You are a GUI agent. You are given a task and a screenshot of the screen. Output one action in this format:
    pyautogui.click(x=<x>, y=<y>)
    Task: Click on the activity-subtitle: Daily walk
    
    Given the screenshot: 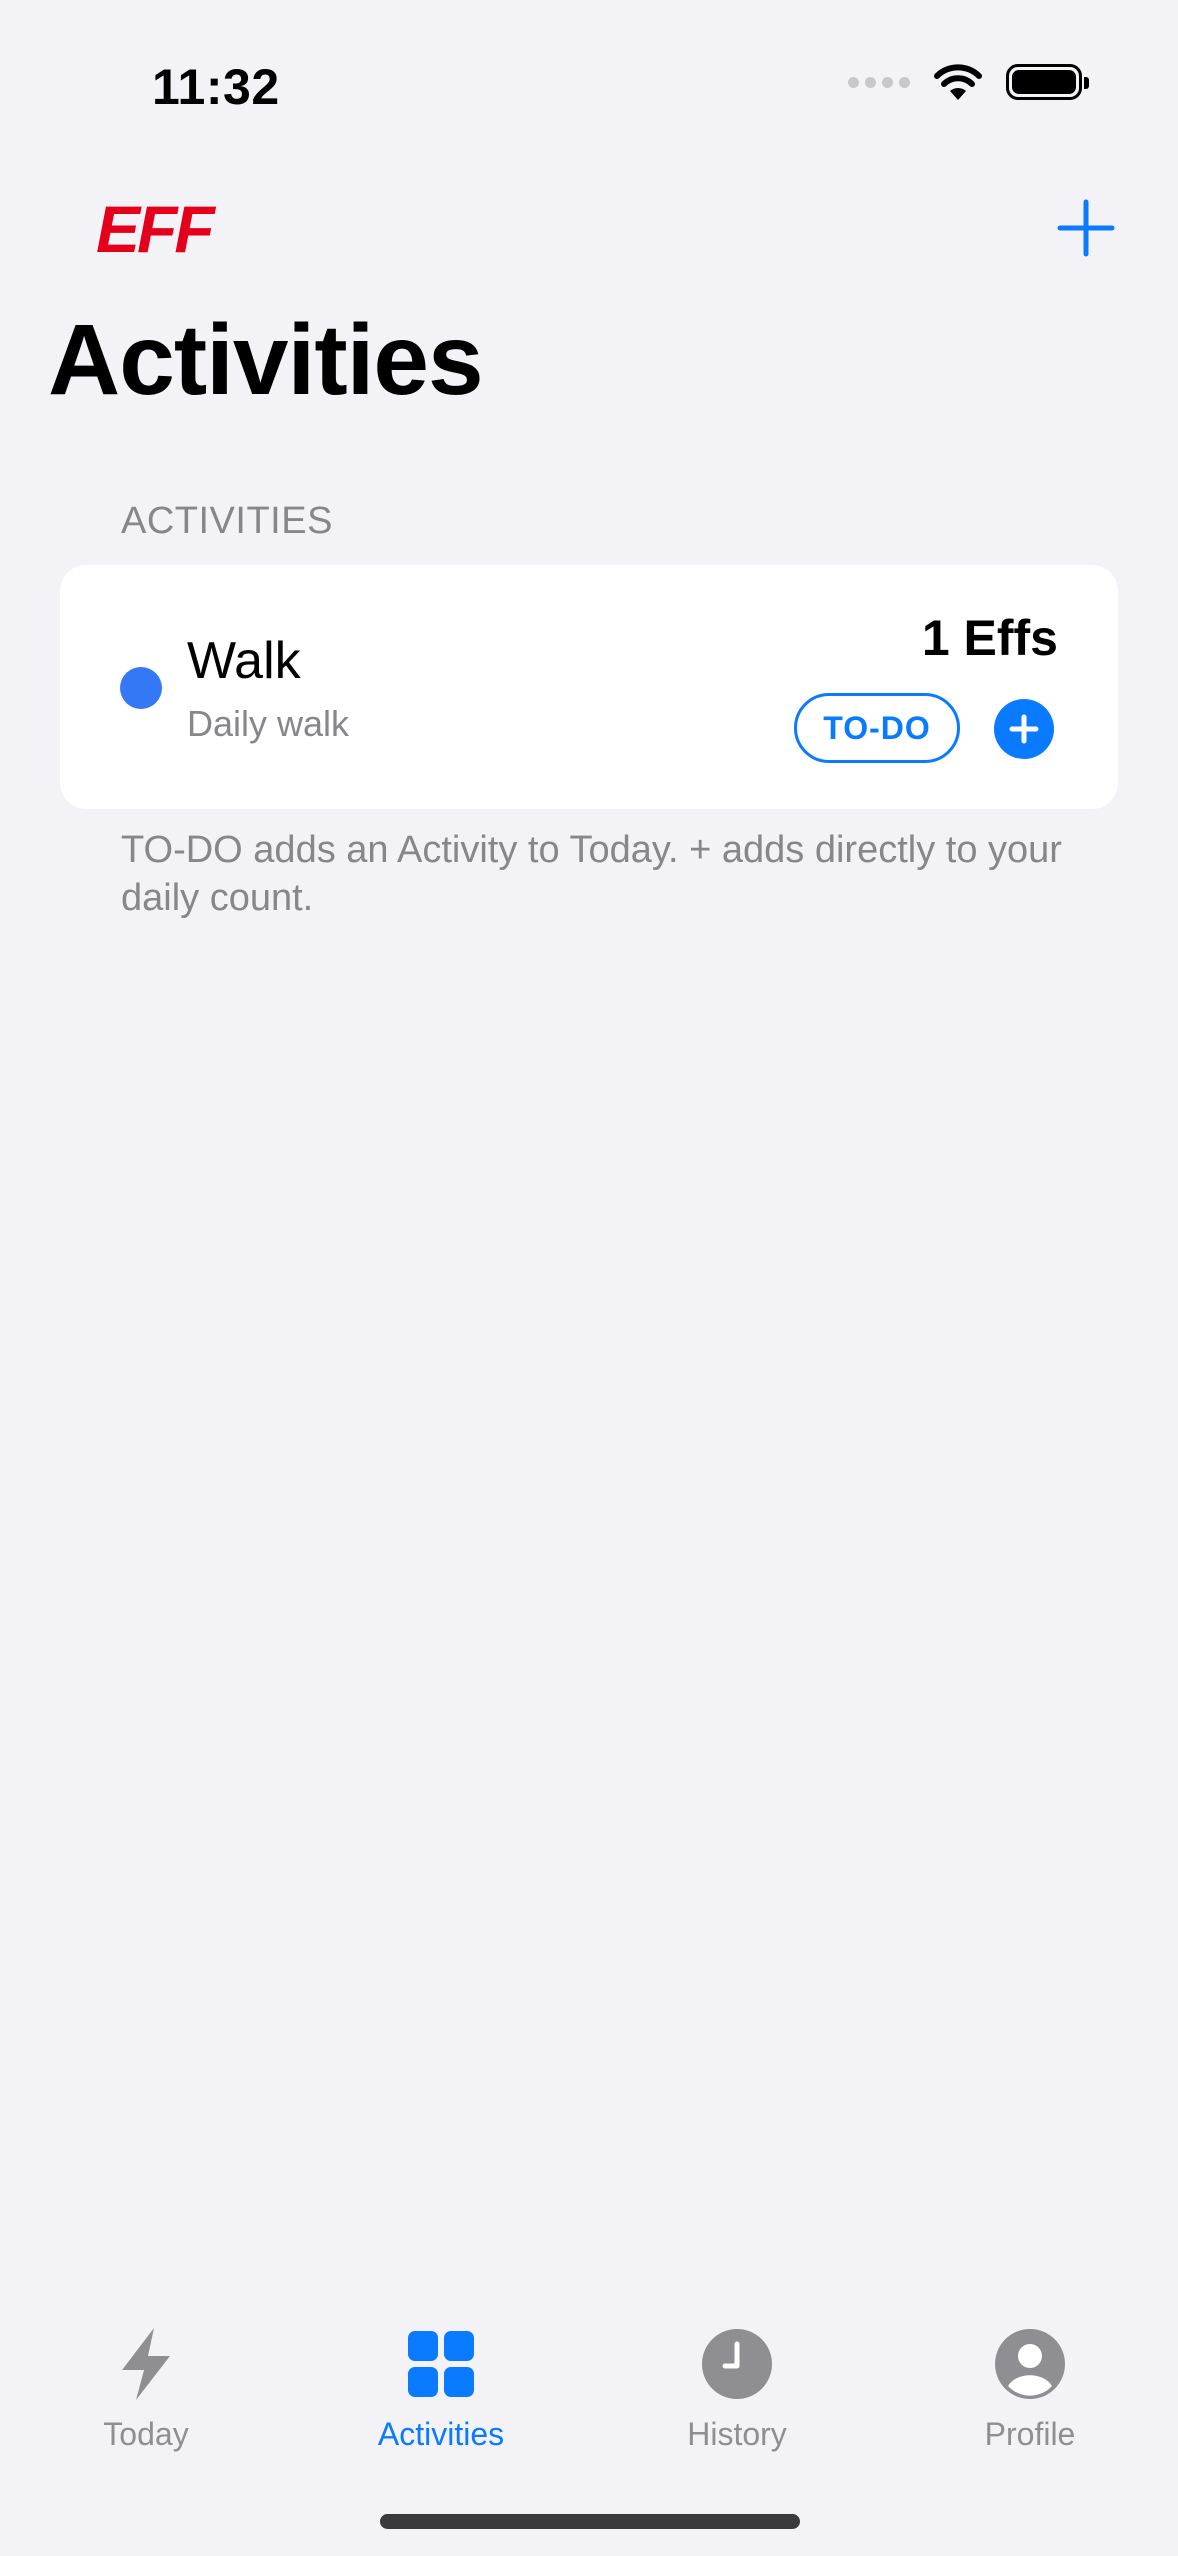 What is the action you would take?
    pyautogui.click(x=268, y=723)
    